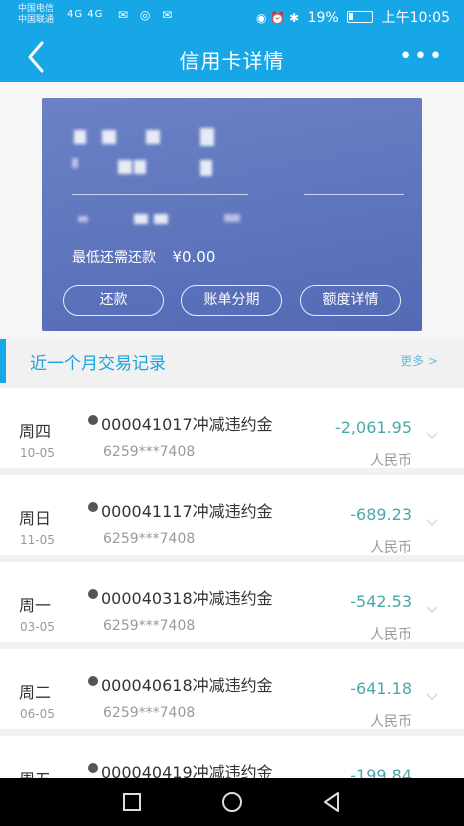 This screenshot has width=464, height=826. I want to click on transaction-amount: -2,061.95, so click(373, 427).